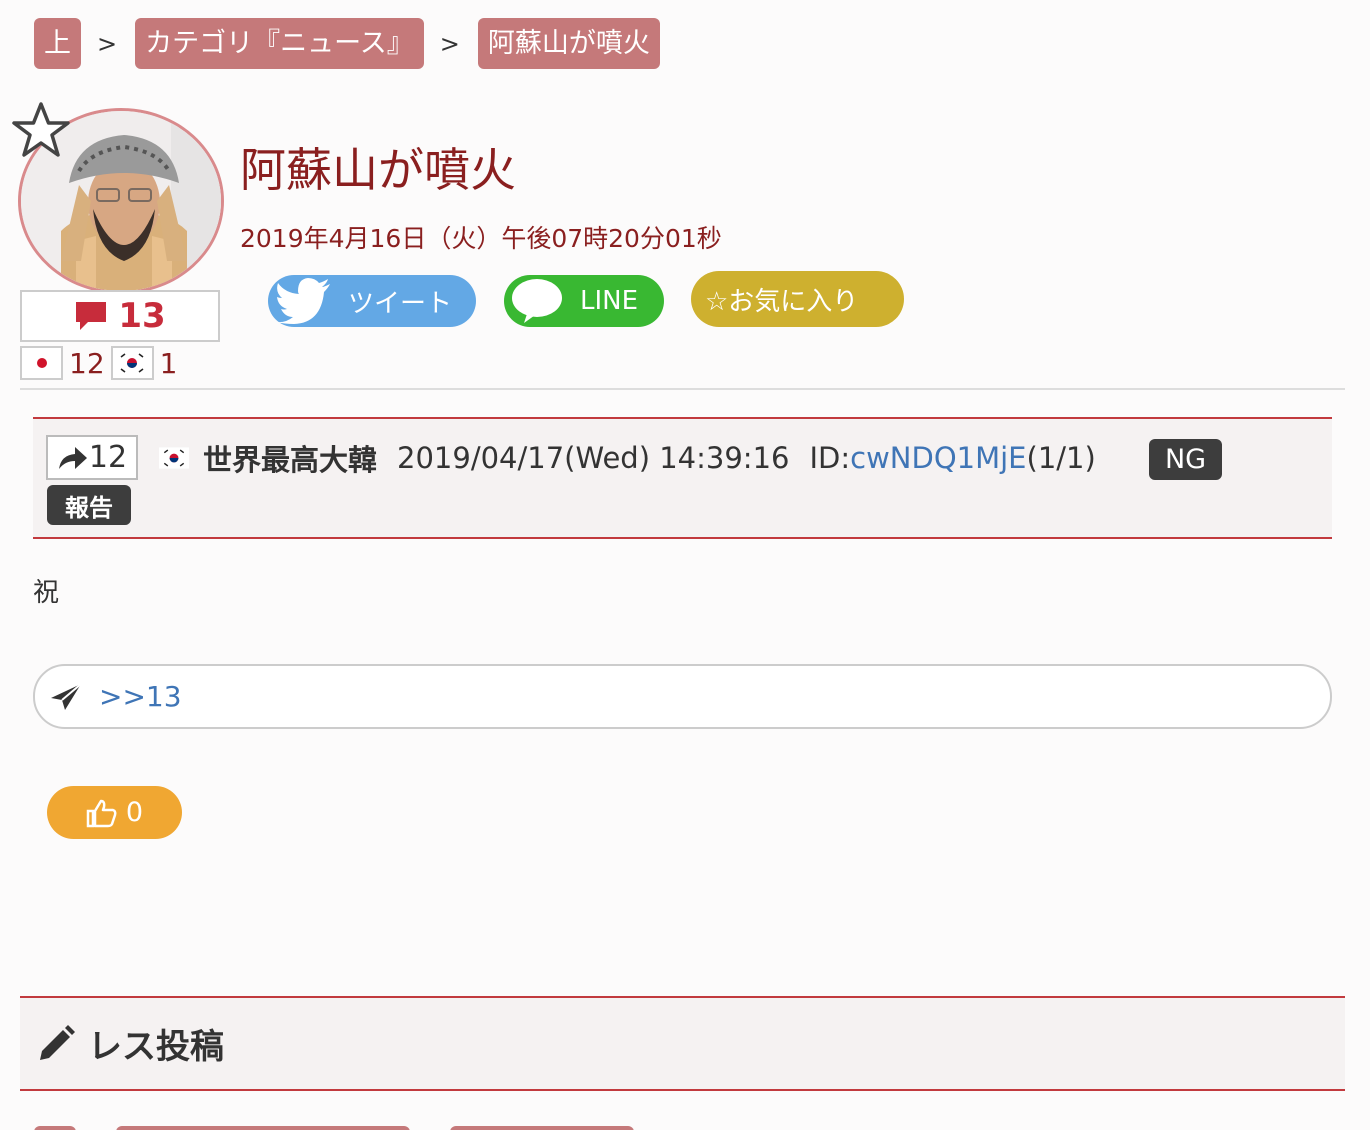  What do you see at coordinates (142, 316) in the screenshot?
I see `comment-count: 13` at bounding box center [142, 316].